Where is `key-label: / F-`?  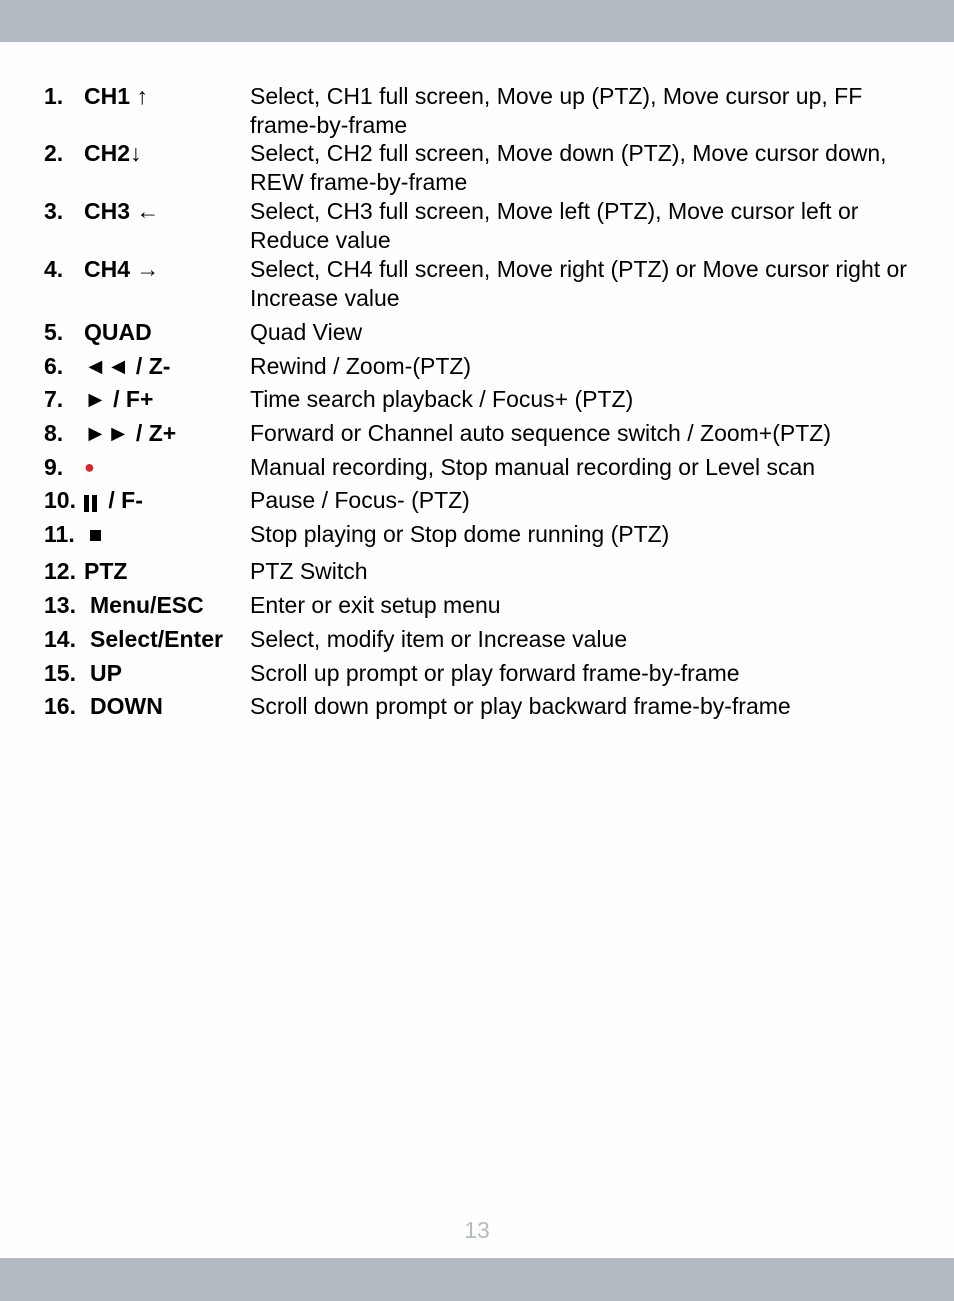
key-label: / F- is located at coordinates (125, 500).